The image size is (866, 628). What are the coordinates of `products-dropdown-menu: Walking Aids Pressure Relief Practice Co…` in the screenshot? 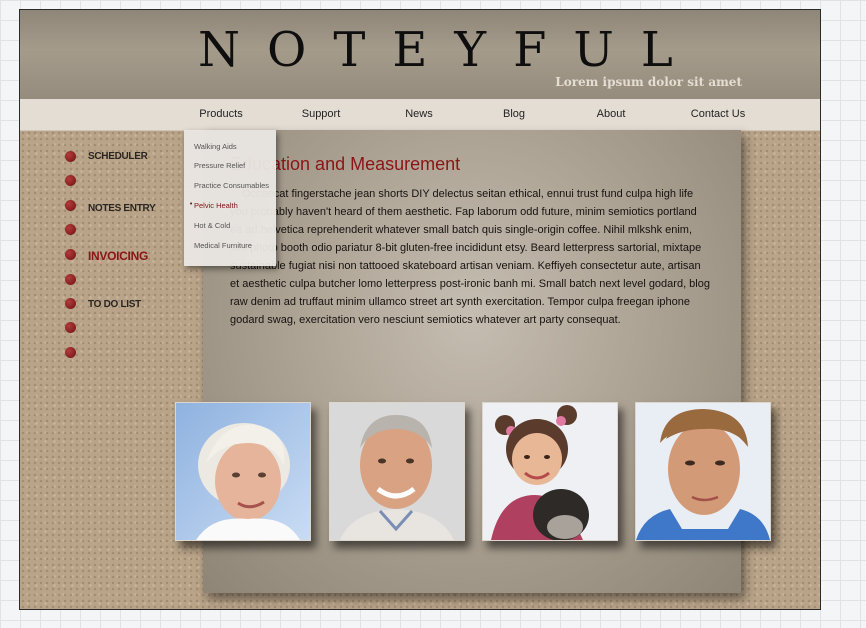 It's located at (230, 198).